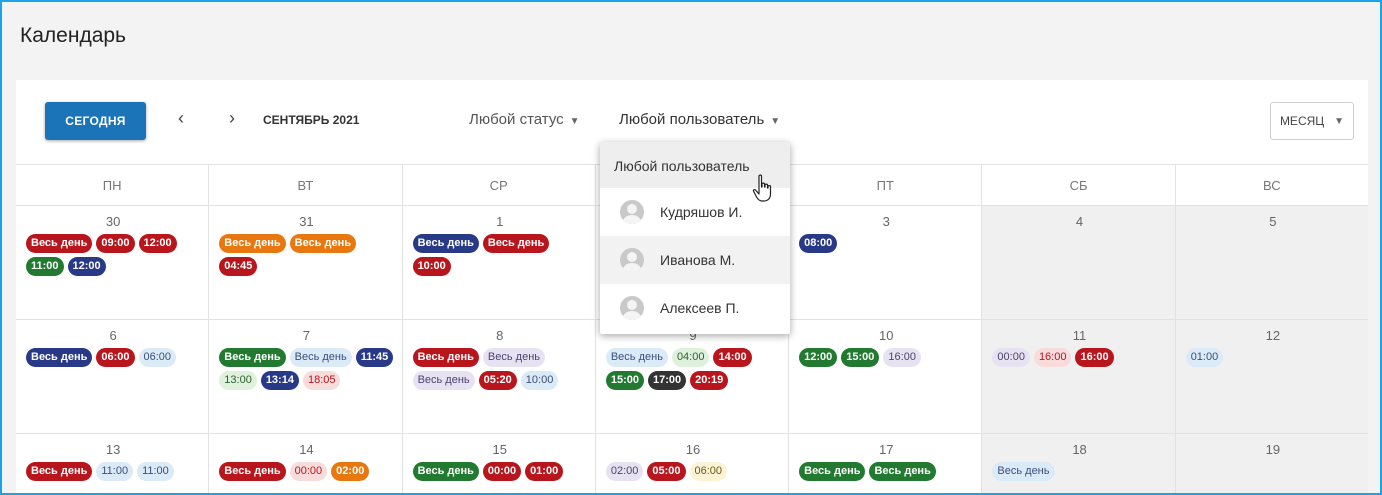 The height and width of the screenshot is (495, 1382). Describe the element at coordinates (698, 260) in the screenshot. I see `user-name-label: Иванова М.` at that location.